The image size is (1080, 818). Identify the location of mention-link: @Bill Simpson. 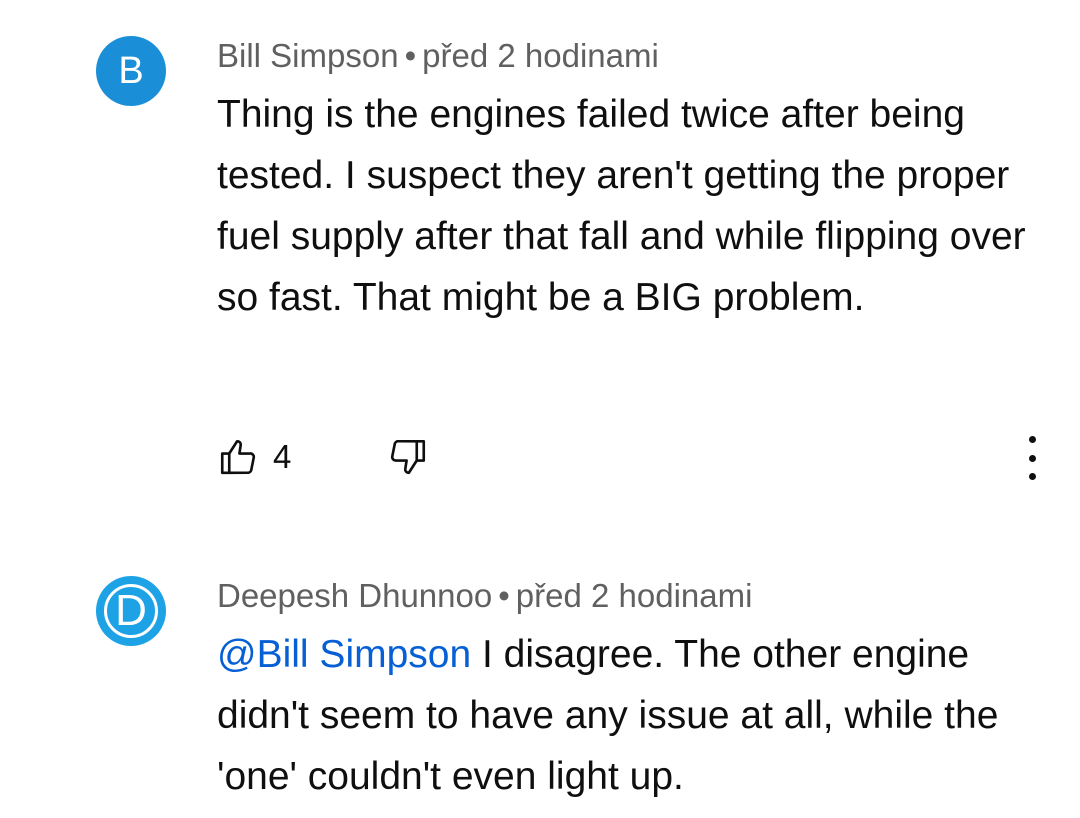
(344, 654).